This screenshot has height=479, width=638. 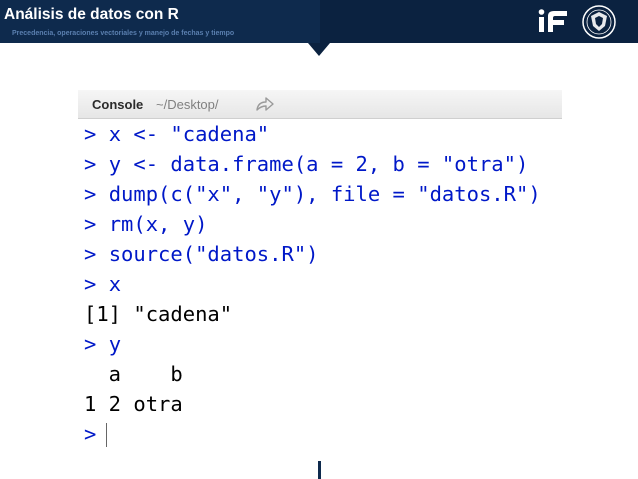 I want to click on console-output-text: 1 2 otra, so click(x=133, y=404).